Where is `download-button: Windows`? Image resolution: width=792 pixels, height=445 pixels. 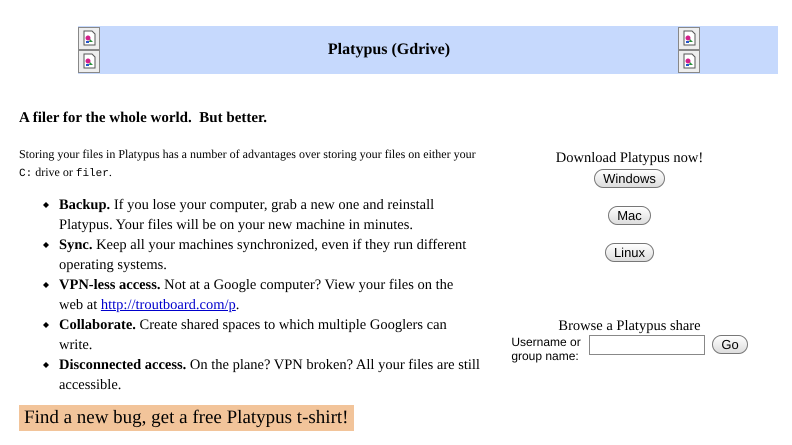 download-button: Windows is located at coordinates (629, 178).